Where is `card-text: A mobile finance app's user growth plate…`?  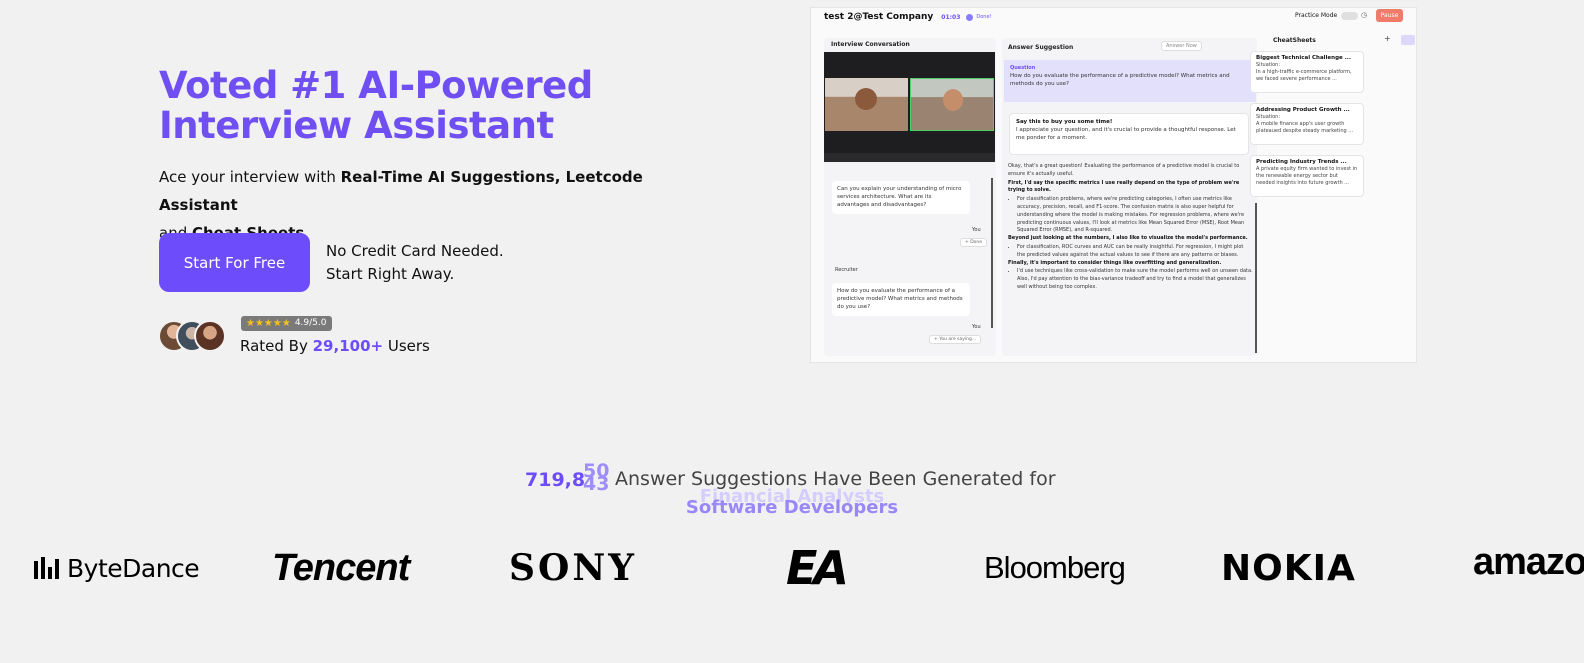
card-text: A mobile finance app's user growth plate… is located at coordinates (1305, 127).